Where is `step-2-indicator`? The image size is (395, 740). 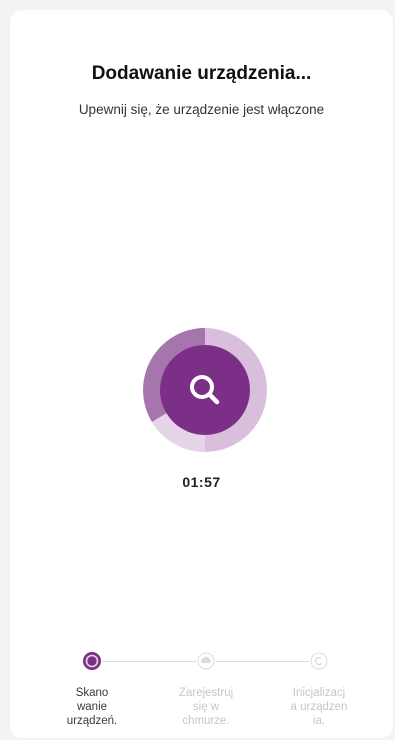 step-2-indicator is located at coordinates (206, 661).